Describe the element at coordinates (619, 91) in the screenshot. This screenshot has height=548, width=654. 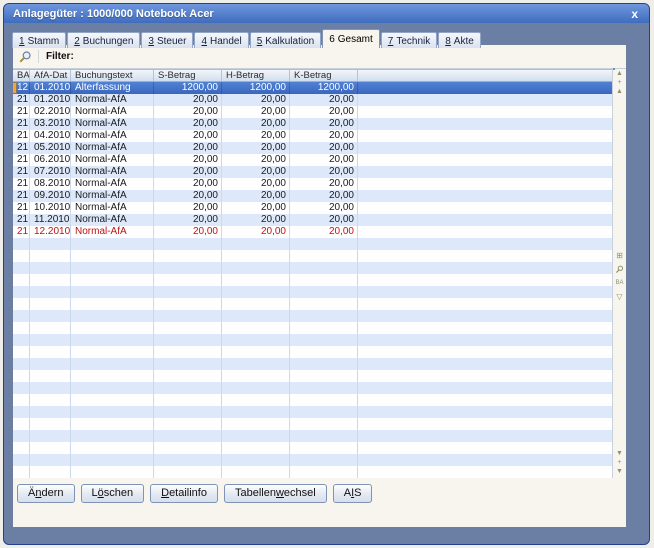
I see `scroll-up-icon: ▲` at that location.